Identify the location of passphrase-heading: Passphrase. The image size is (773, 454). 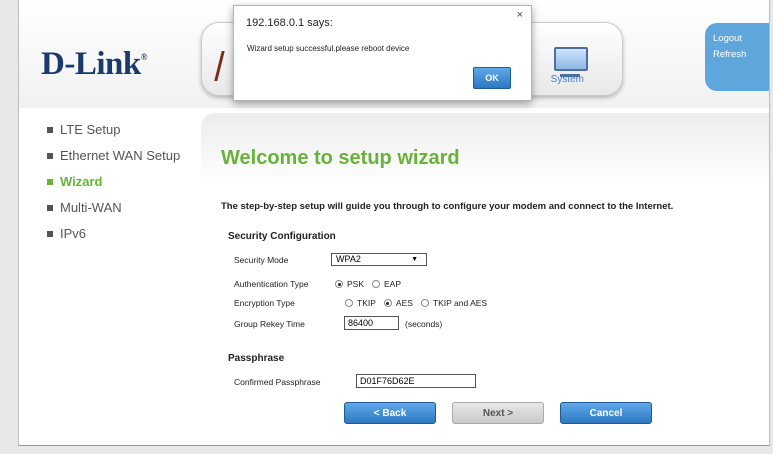
(256, 358).